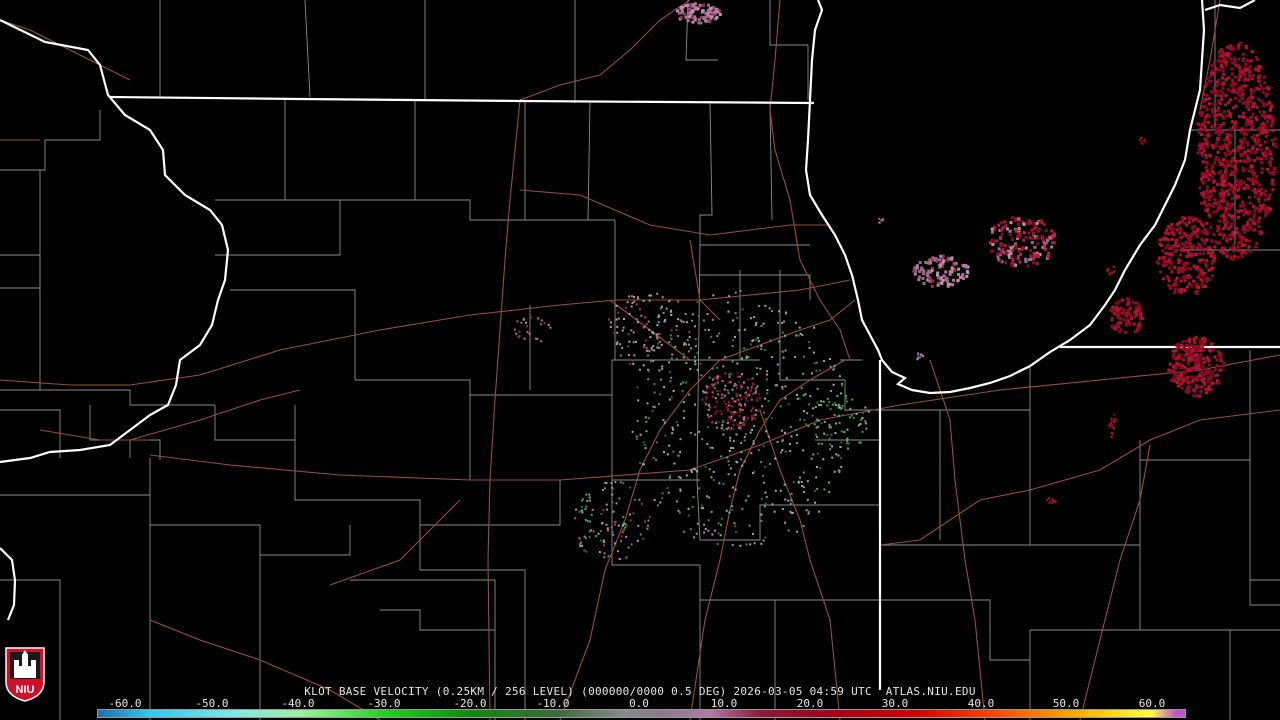 This screenshot has width=1280, height=720. Describe the element at coordinates (641, 713) in the screenshot. I see `velocity-colorbar` at that location.